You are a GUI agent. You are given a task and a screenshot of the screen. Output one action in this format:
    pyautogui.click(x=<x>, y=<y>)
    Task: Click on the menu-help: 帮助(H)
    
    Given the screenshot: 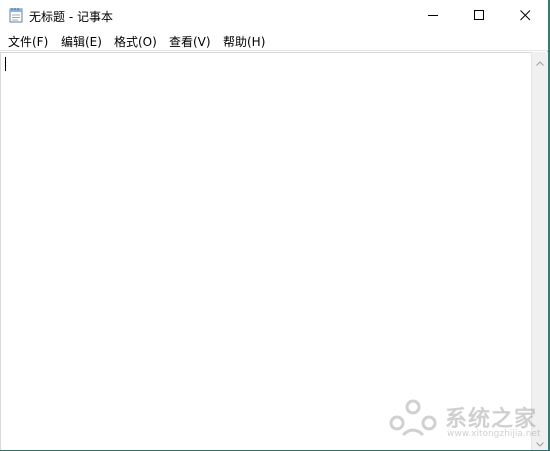 What is the action you would take?
    pyautogui.click(x=244, y=41)
    